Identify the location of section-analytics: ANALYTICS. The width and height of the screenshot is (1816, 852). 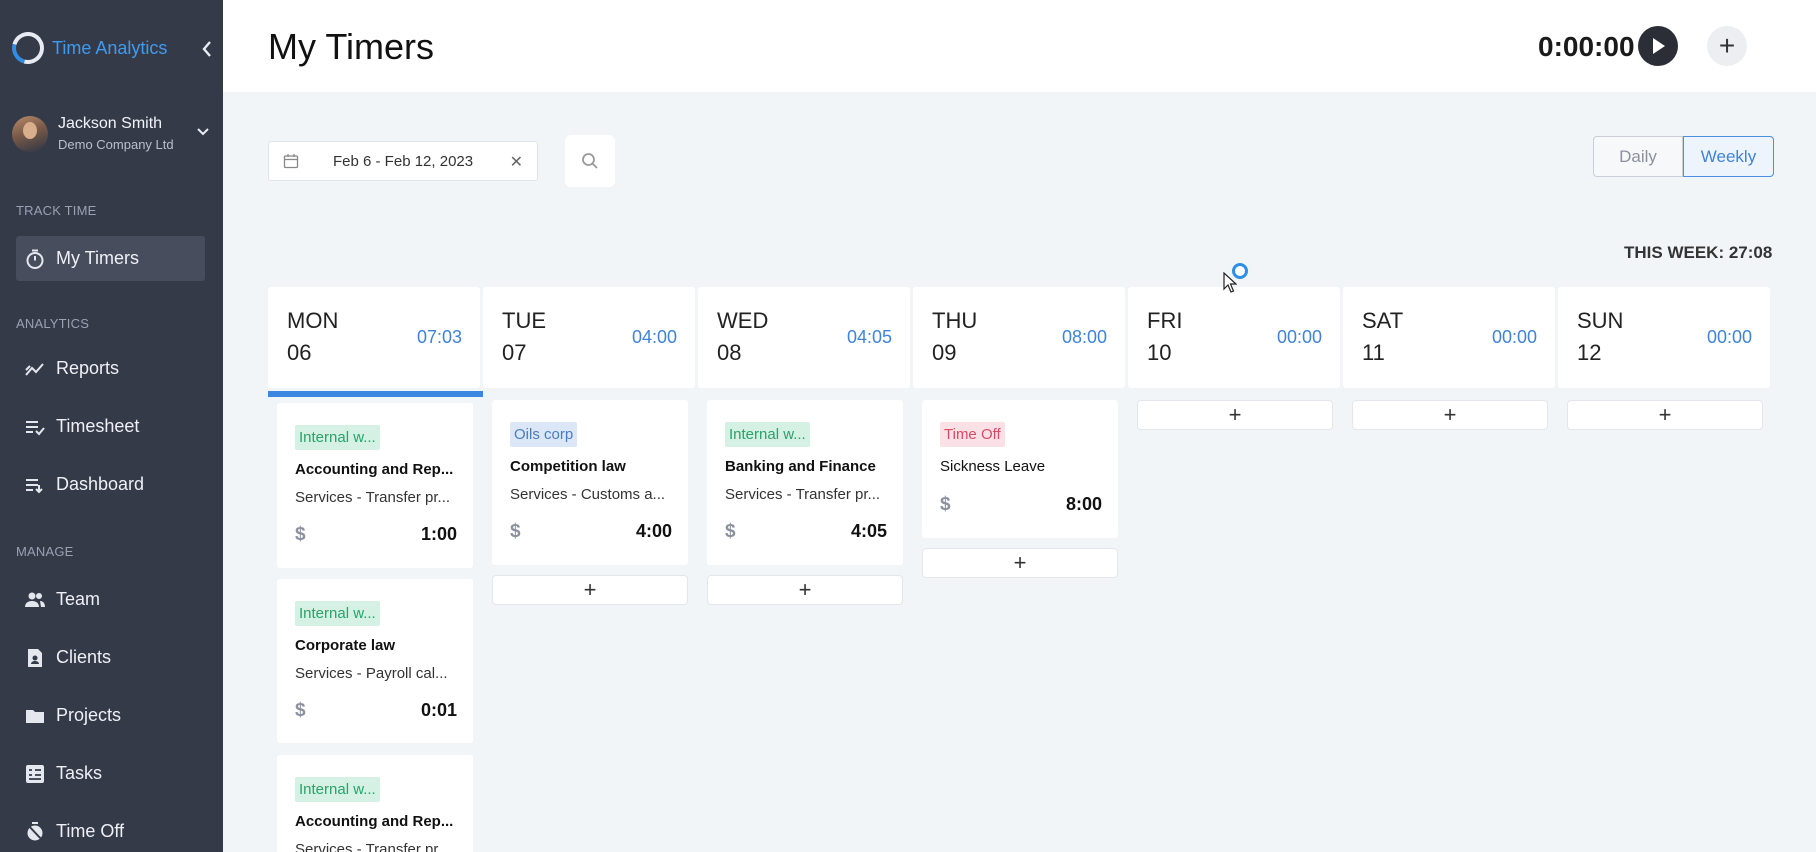
(53, 323).